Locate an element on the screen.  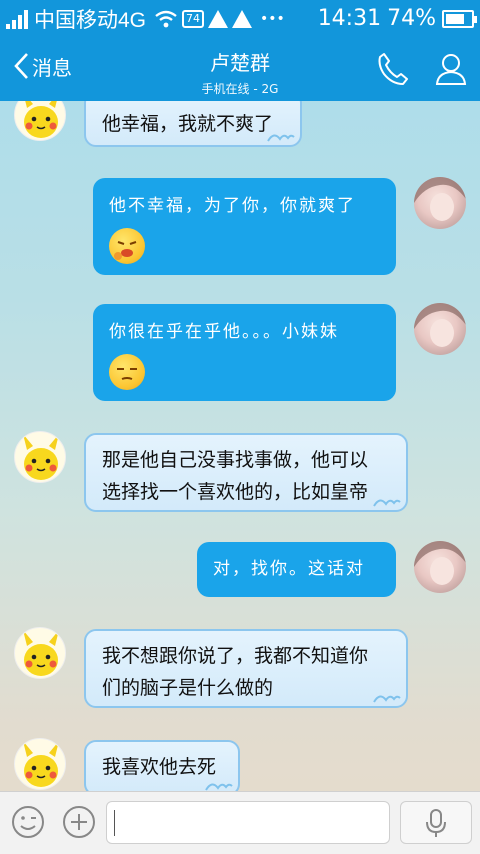
emoji-button is located at coordinates (28, 824).